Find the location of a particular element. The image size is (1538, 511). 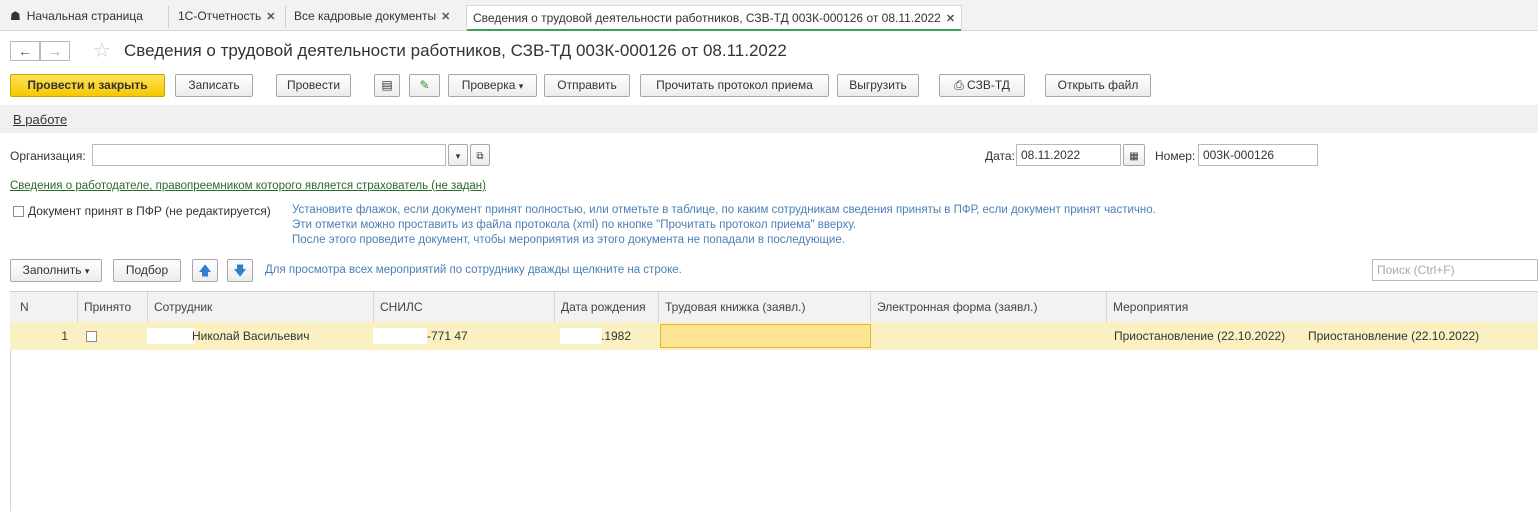

open-file-button: Открыть файл is located at coordinates (1098, 85).